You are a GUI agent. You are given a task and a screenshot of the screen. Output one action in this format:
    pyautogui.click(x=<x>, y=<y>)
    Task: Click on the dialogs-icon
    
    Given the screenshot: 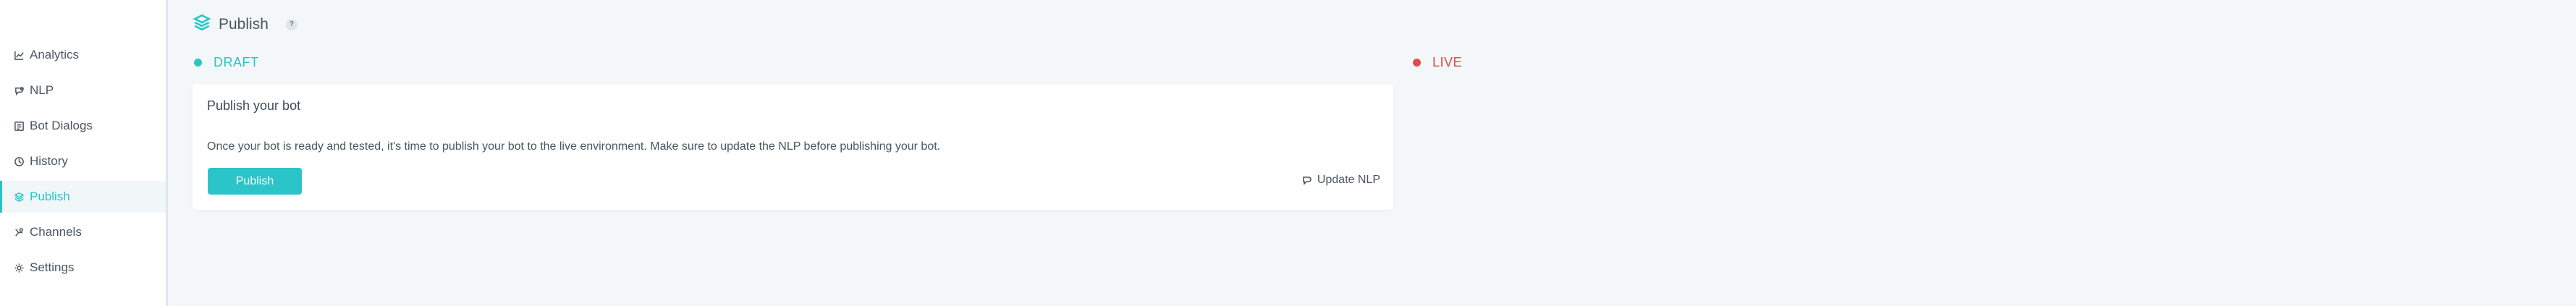 What is the action you would take?
    pyautogui.click(x=19, y=126)
    